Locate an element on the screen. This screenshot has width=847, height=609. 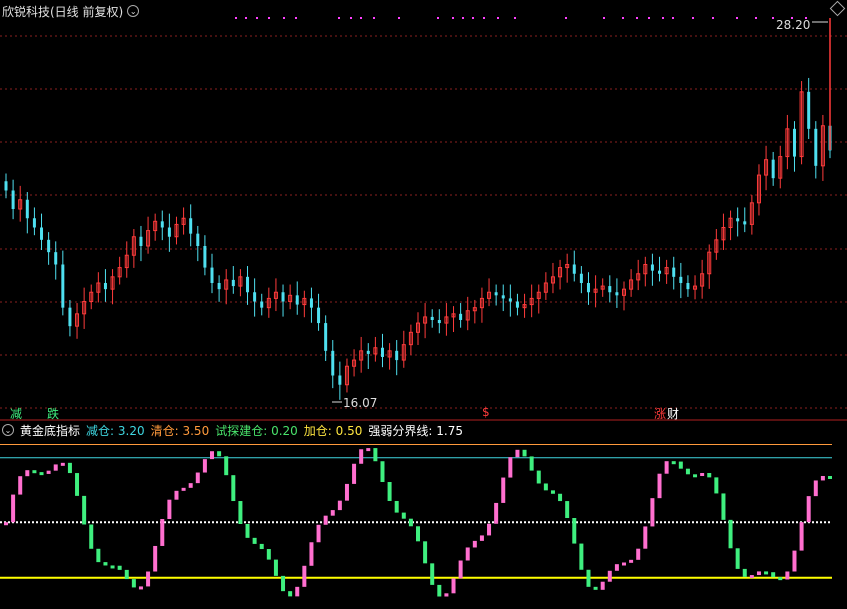
signal-dollar: $ is located at coordinates (486, 412).